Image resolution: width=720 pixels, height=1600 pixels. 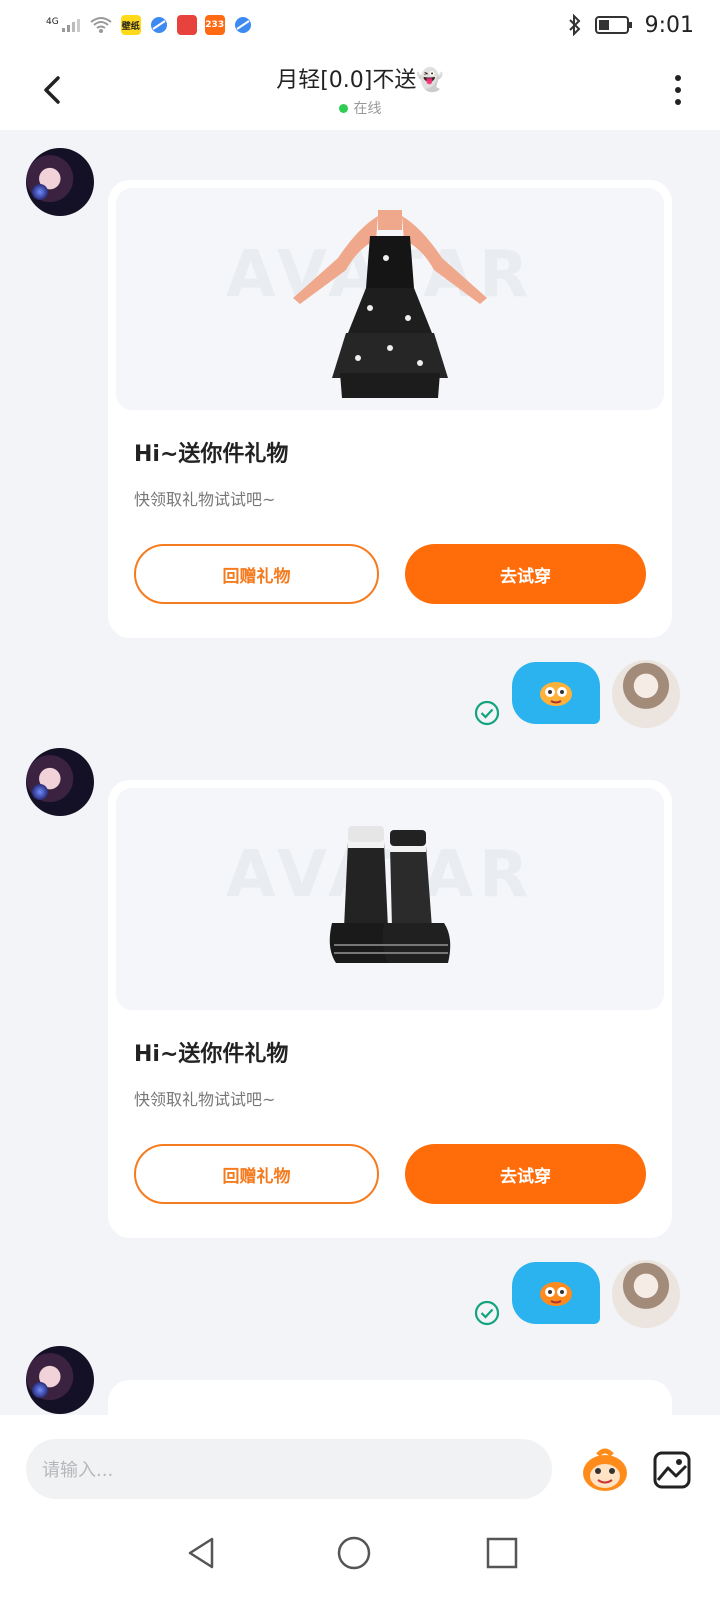 I want to click on online-dot, so click(x=343, y=108).